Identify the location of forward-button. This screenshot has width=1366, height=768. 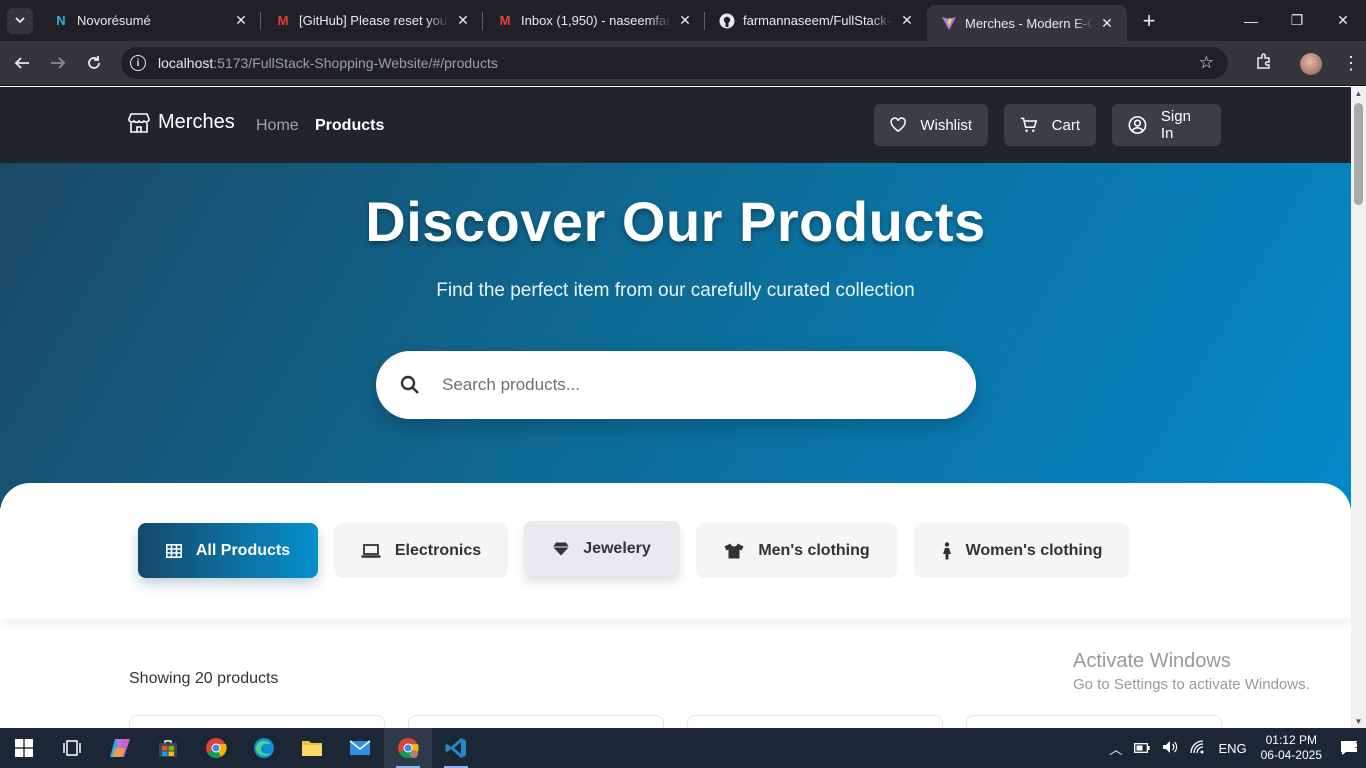
(58, 63).